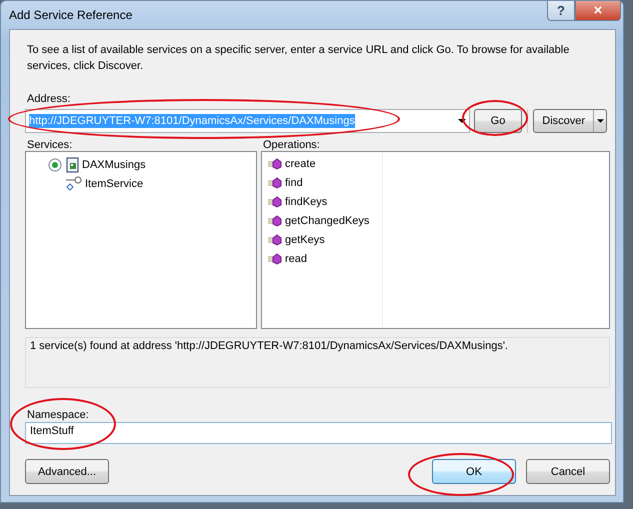 The image size is (633, 509). What do you see at coordinates (48, 99) in the screenshot?
I see `address-label: Address:` at bounding box center [48, 99].